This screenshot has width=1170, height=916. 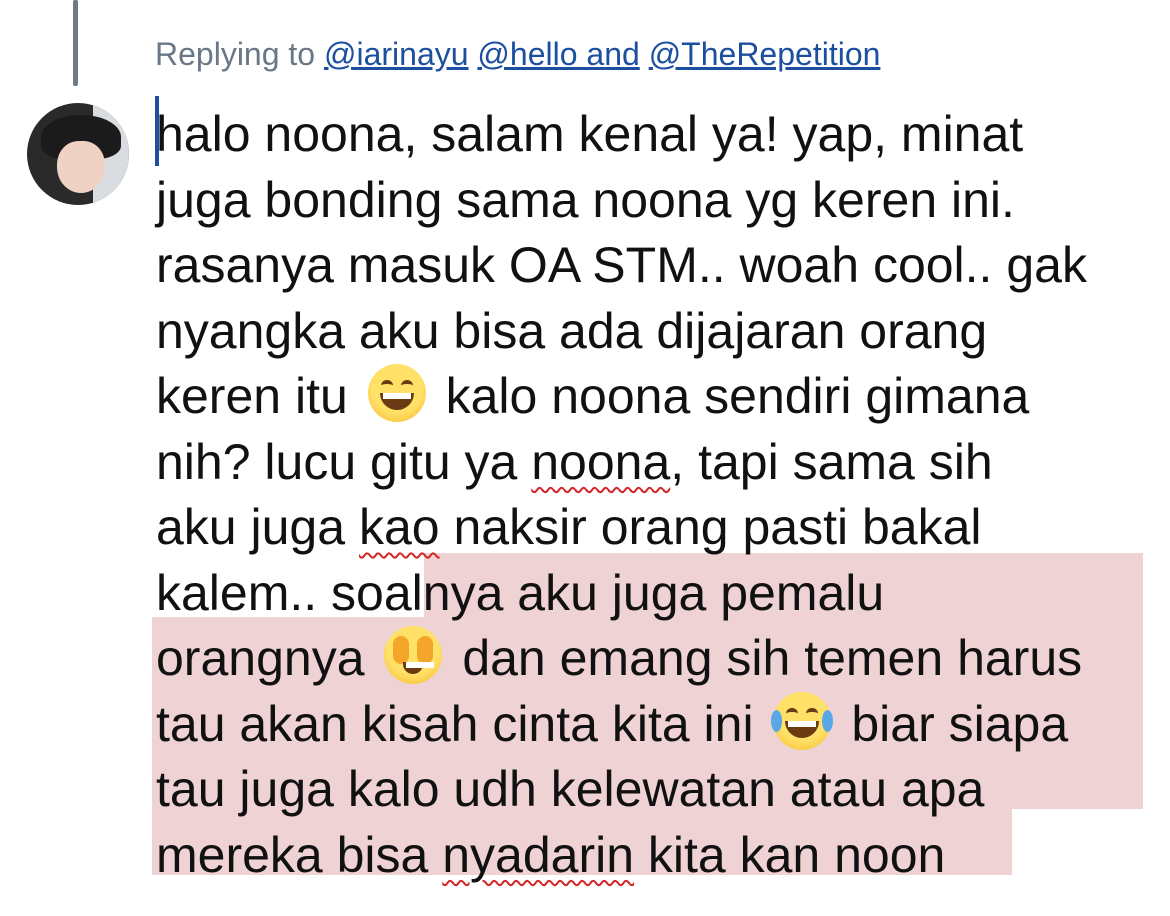 I want to click on tweet-text-segment: keren itu, so click(x=252, y=396).